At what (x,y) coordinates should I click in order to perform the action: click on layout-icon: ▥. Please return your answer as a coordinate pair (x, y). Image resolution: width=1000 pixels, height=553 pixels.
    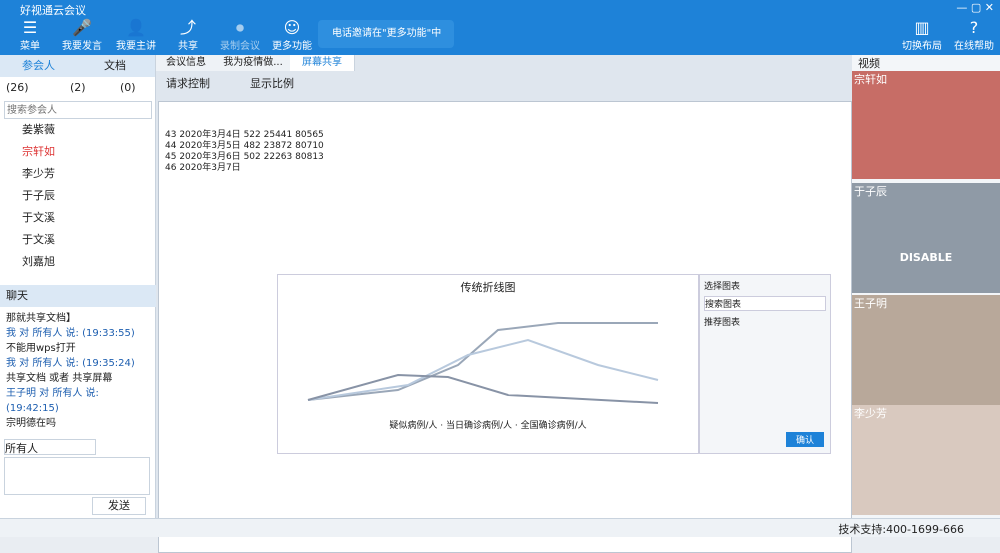
    Looking at the image, I should click on (922, 27).